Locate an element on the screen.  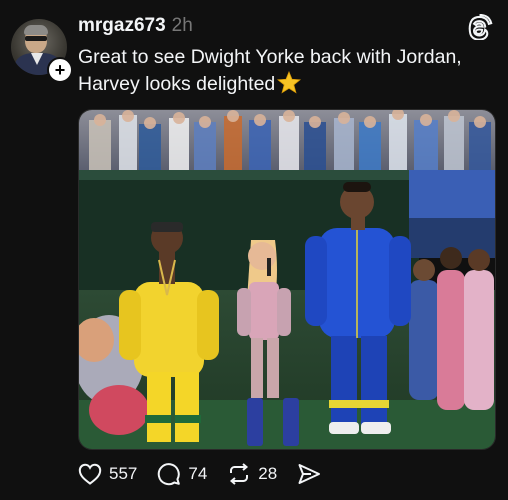
comment-button: 74 is located at coordinates (182, 474).